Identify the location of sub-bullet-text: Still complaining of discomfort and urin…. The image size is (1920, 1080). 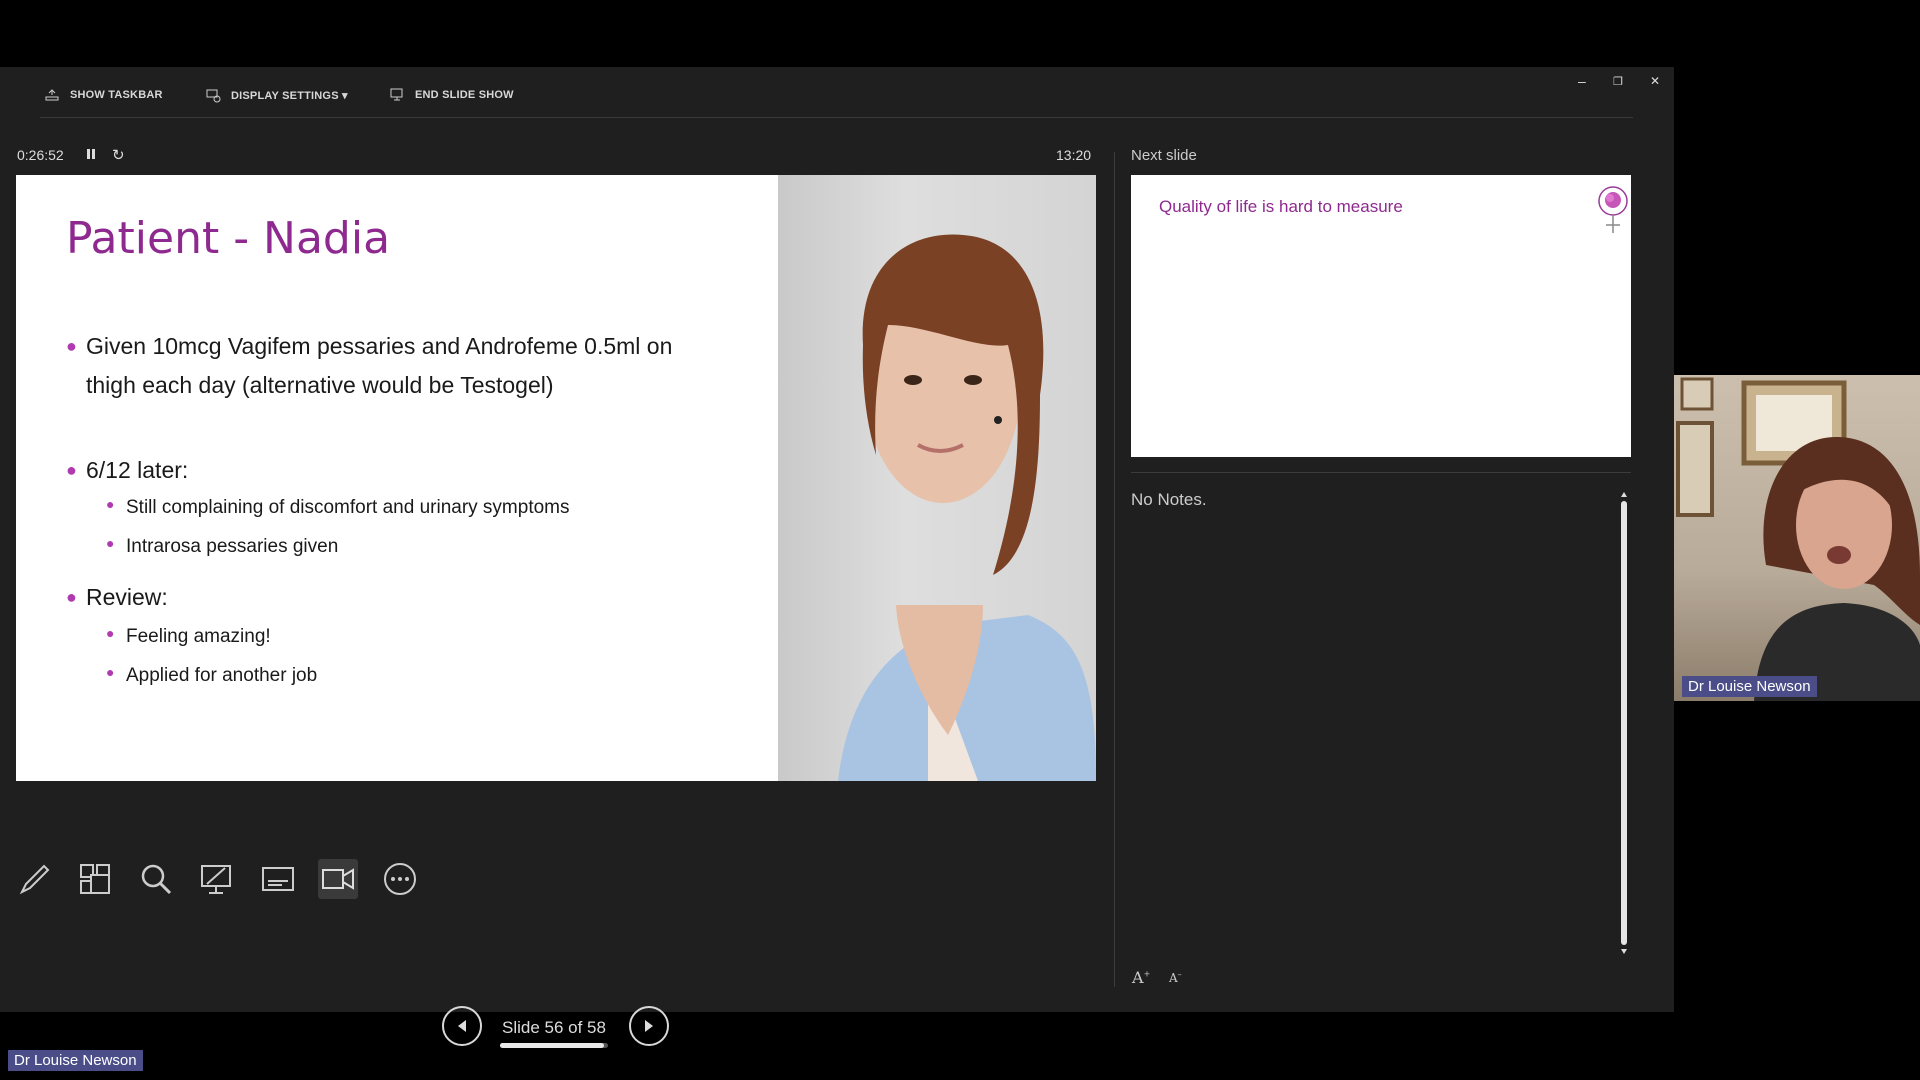
(348, 507).